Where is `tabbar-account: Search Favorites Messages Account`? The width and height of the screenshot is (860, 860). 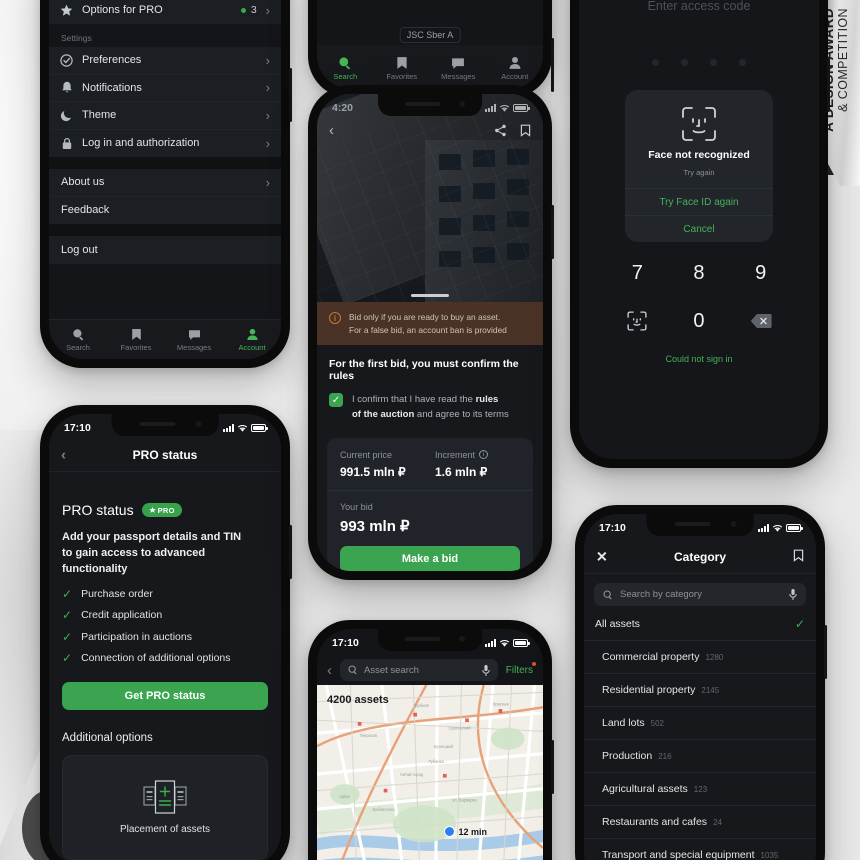
tabbar-account: Search Favorites Messages Account is located at coordinates (165, 339).